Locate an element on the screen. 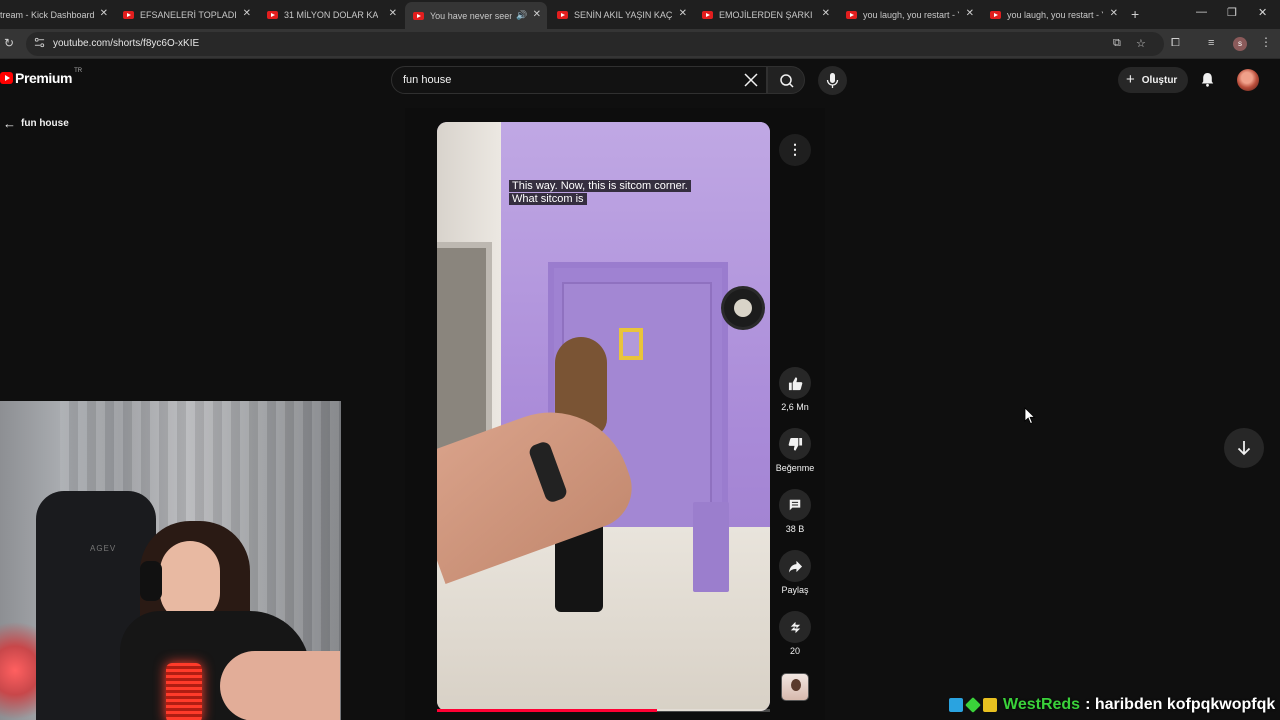 Image resolution: width=1280 pixels, height=720 pixels. search-icon is located at coordinates (787, 81).